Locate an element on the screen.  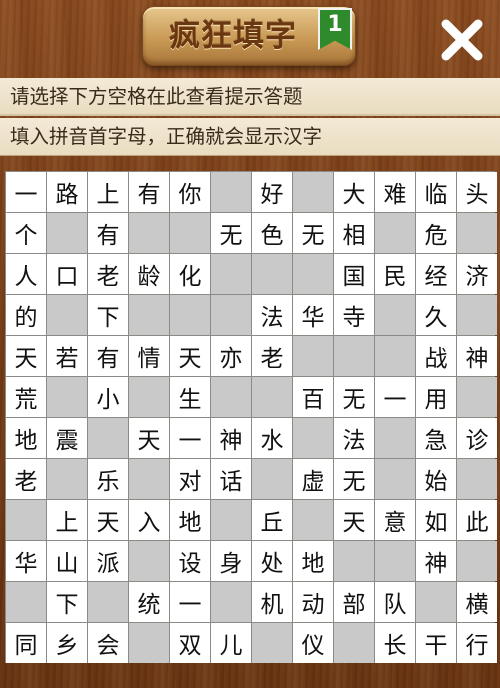
grid-letter-cell: 如 is located at coordinates (436, 520).